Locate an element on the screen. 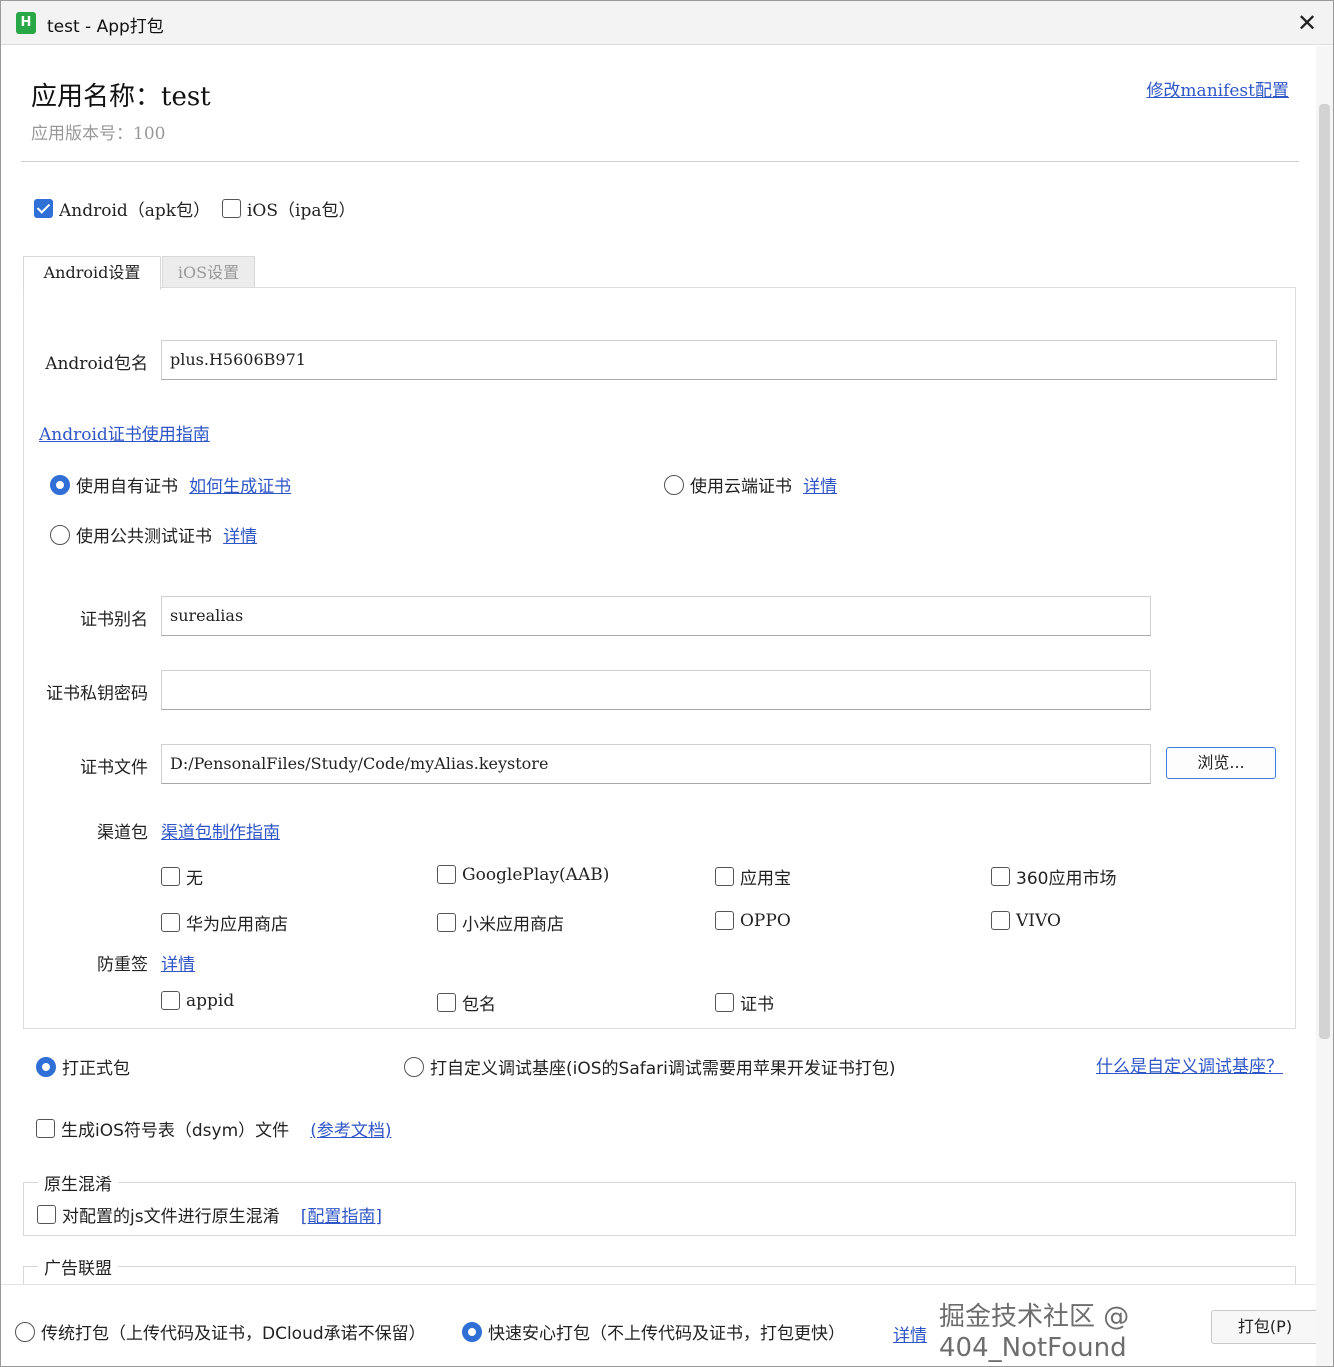  anti-resign-option: appid is located at coordinates (197, 1000).